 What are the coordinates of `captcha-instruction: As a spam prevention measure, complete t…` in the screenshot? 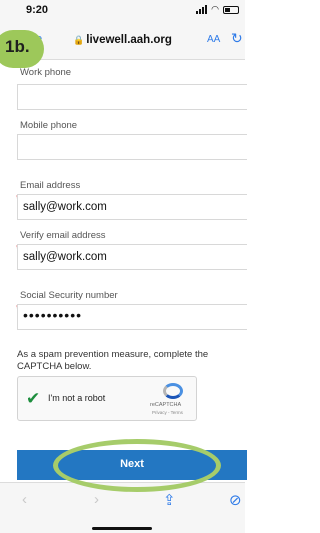 It's located at (113, 360).